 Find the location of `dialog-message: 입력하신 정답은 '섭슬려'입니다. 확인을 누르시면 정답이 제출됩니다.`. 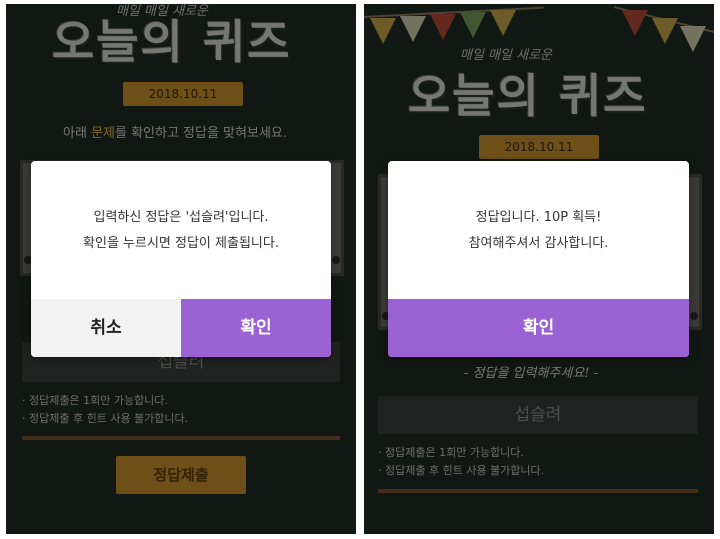

dialog-message: 입력하신 정답은 '섭슬려'입니다. 확인을 누르시면 정답이 제출됩니다. is located at coordinates (181, 231).